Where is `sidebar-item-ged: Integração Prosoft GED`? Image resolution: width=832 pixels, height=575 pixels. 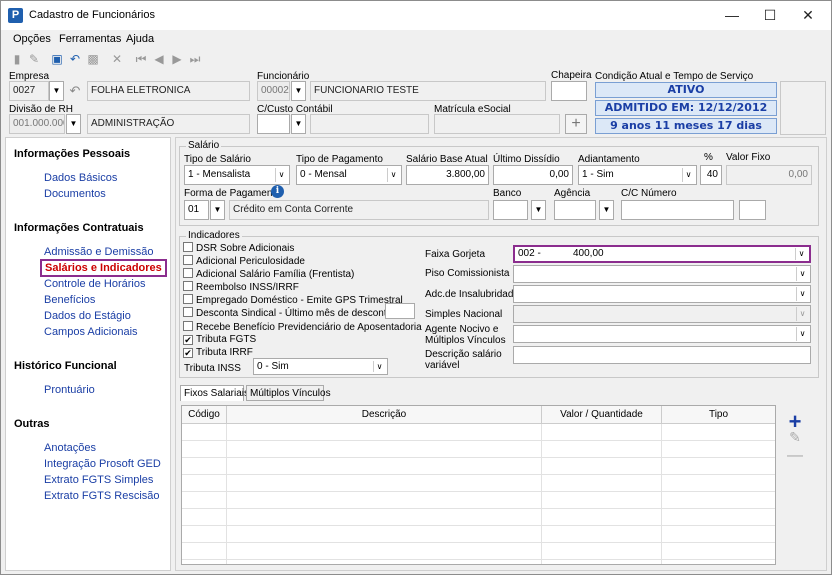 sidebar-item-ged: Integração Prosoft GED is located at coordinates (102, 464).